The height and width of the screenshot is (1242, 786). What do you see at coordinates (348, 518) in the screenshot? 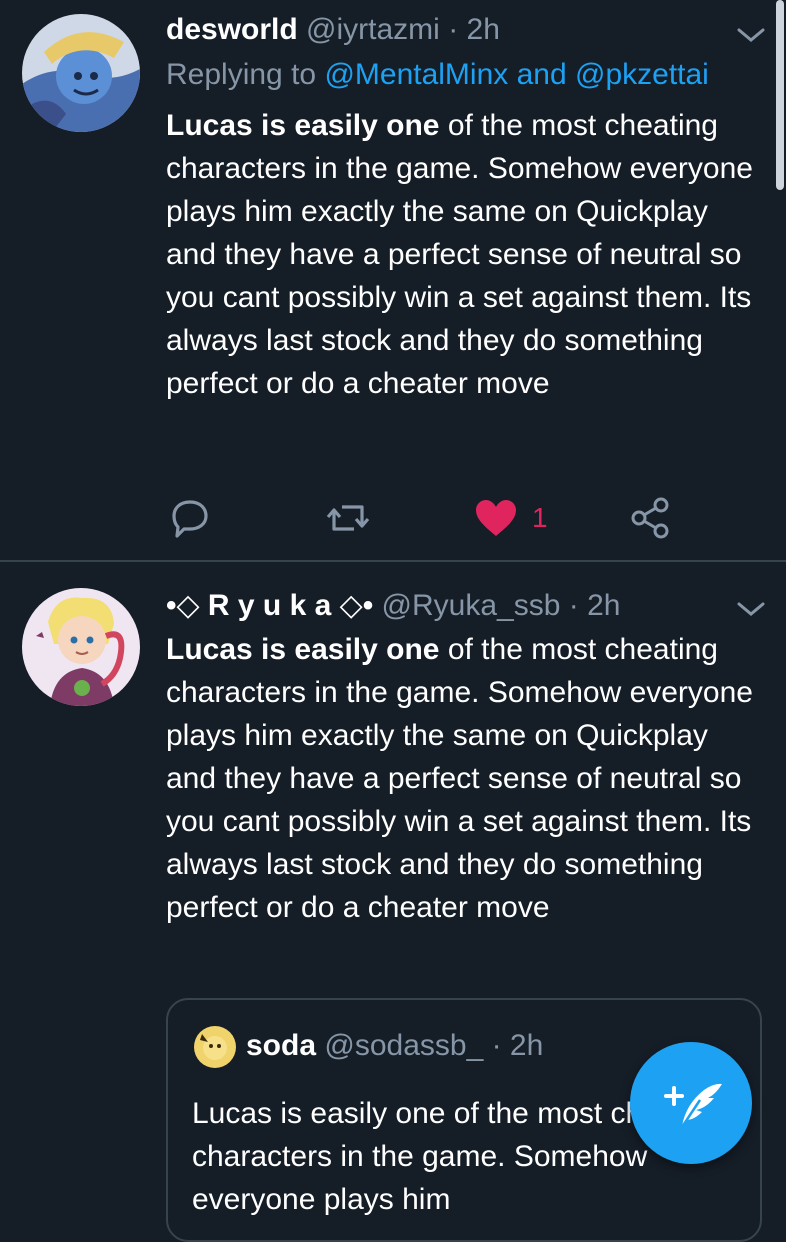
I see `retweet-icon` at bounding box center [348, 518].